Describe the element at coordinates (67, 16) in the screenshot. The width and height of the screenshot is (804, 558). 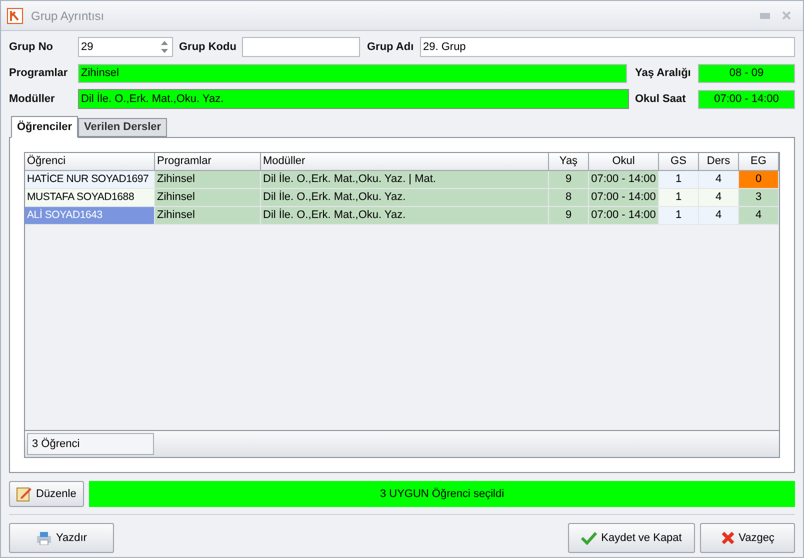
I see `window-title: Grup Ayrıntısı` at that location.